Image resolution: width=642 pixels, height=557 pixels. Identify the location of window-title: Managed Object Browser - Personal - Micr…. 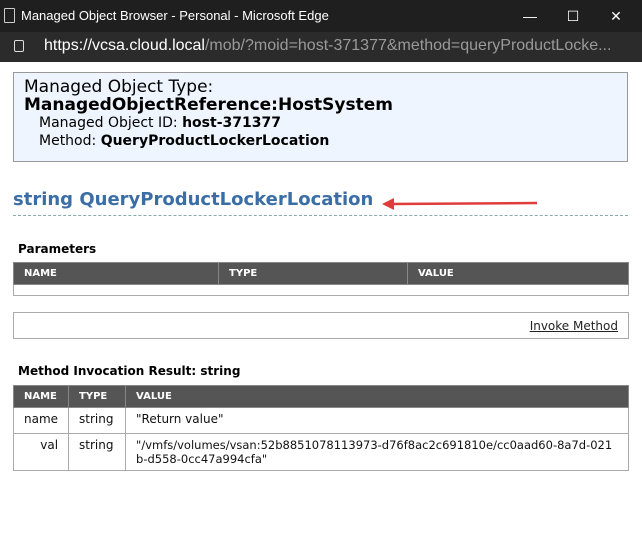
(175, 15).